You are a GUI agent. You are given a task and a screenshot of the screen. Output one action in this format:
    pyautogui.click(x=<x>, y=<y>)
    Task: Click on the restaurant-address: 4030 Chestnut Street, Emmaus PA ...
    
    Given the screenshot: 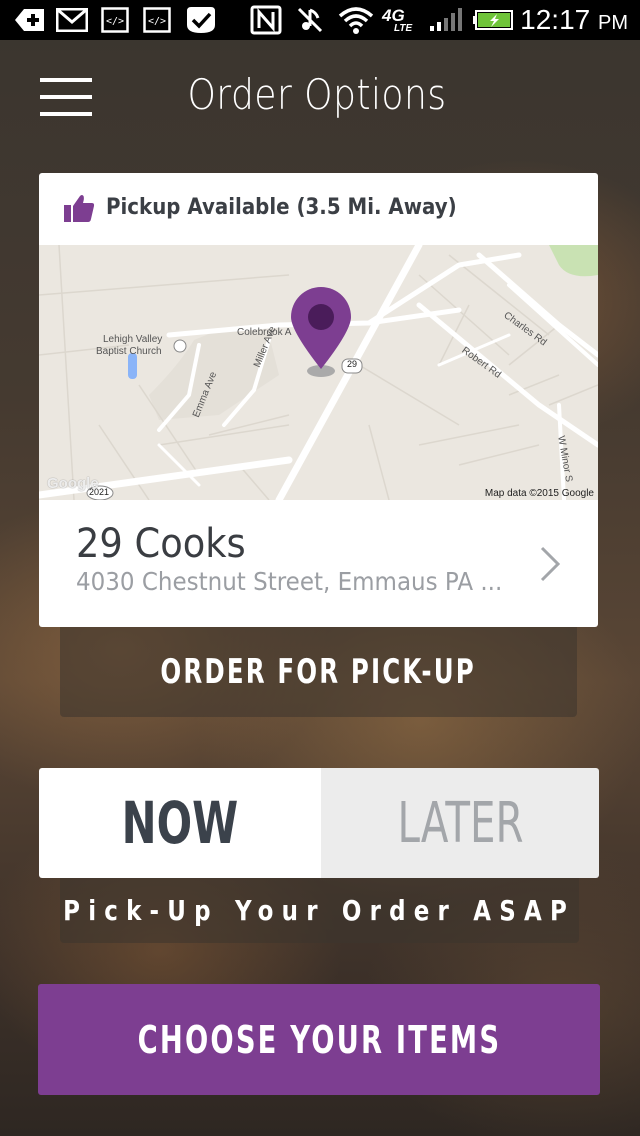 What is the action you would take?
    pyautogui.click(x=289, y=581)
    